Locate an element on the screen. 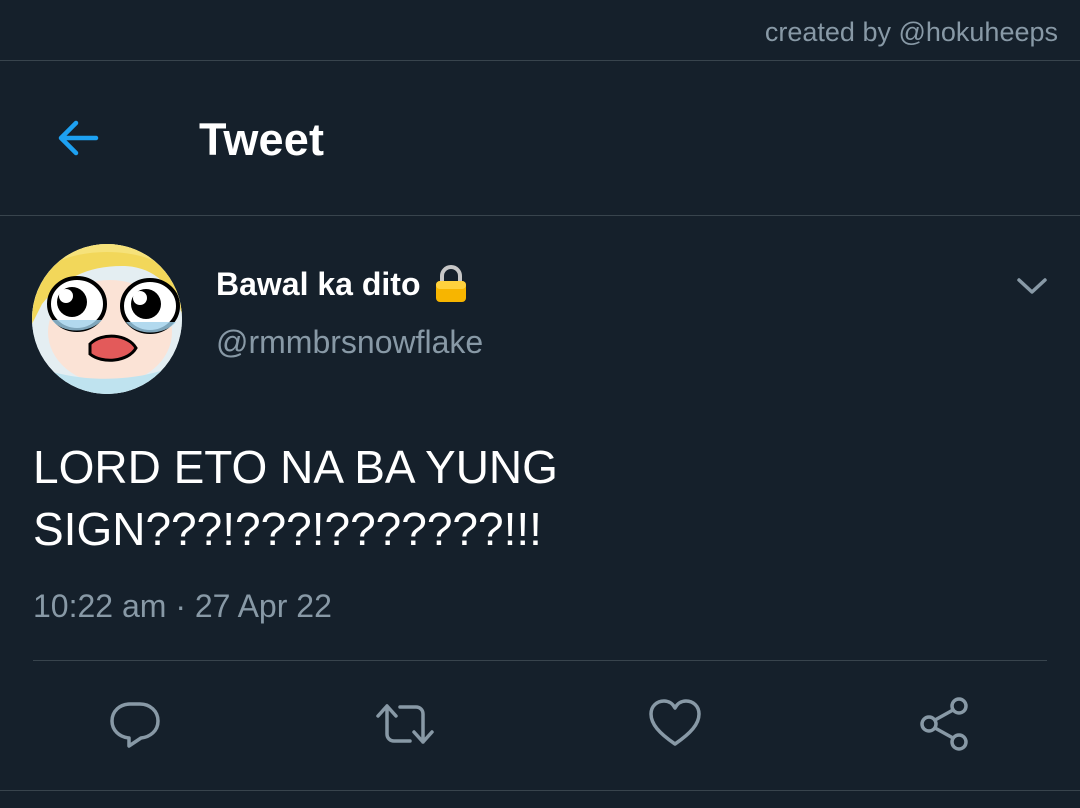 The height and width of the screenshot is (808, 1080). avatar-image is located at coordinates (107, 319).